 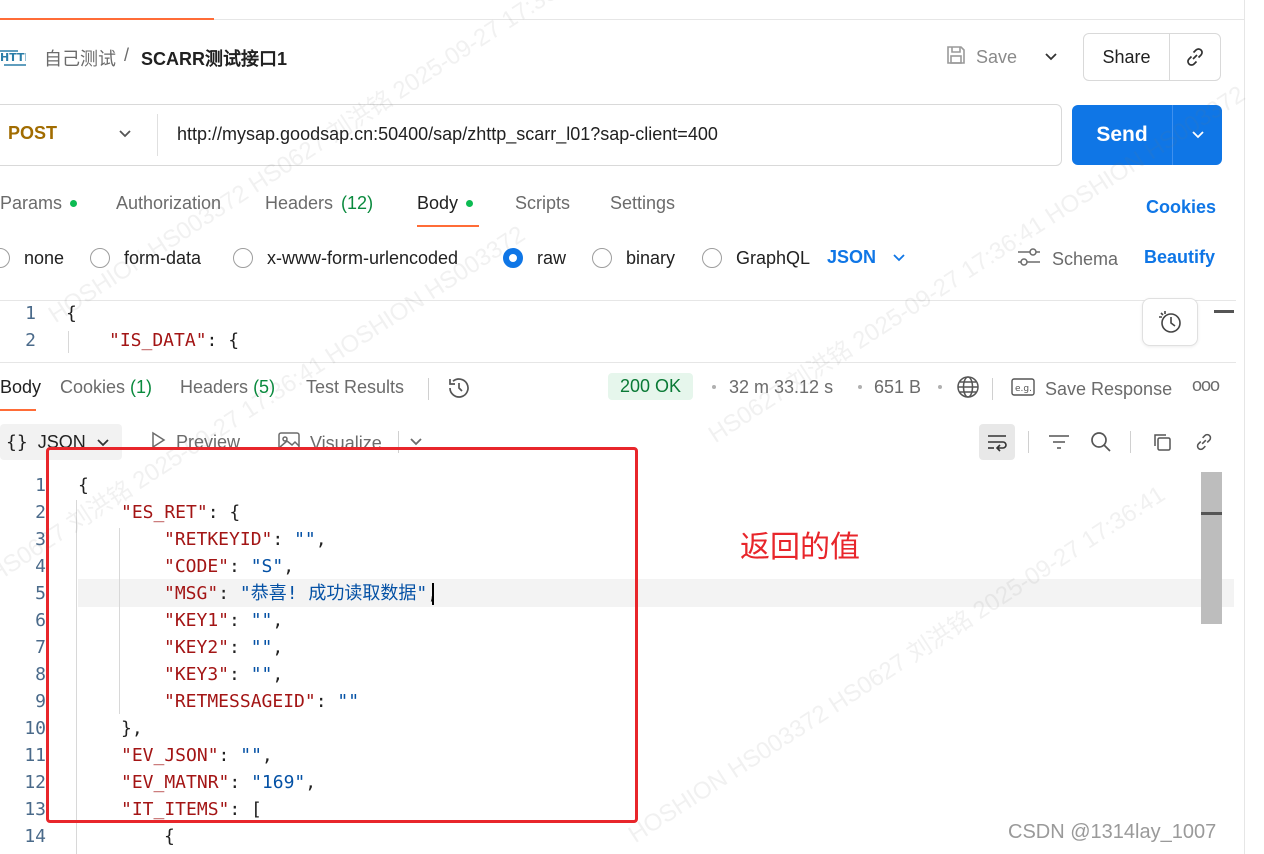 I want to click on status-badge: 200 OK, so click(x=651, y=386).